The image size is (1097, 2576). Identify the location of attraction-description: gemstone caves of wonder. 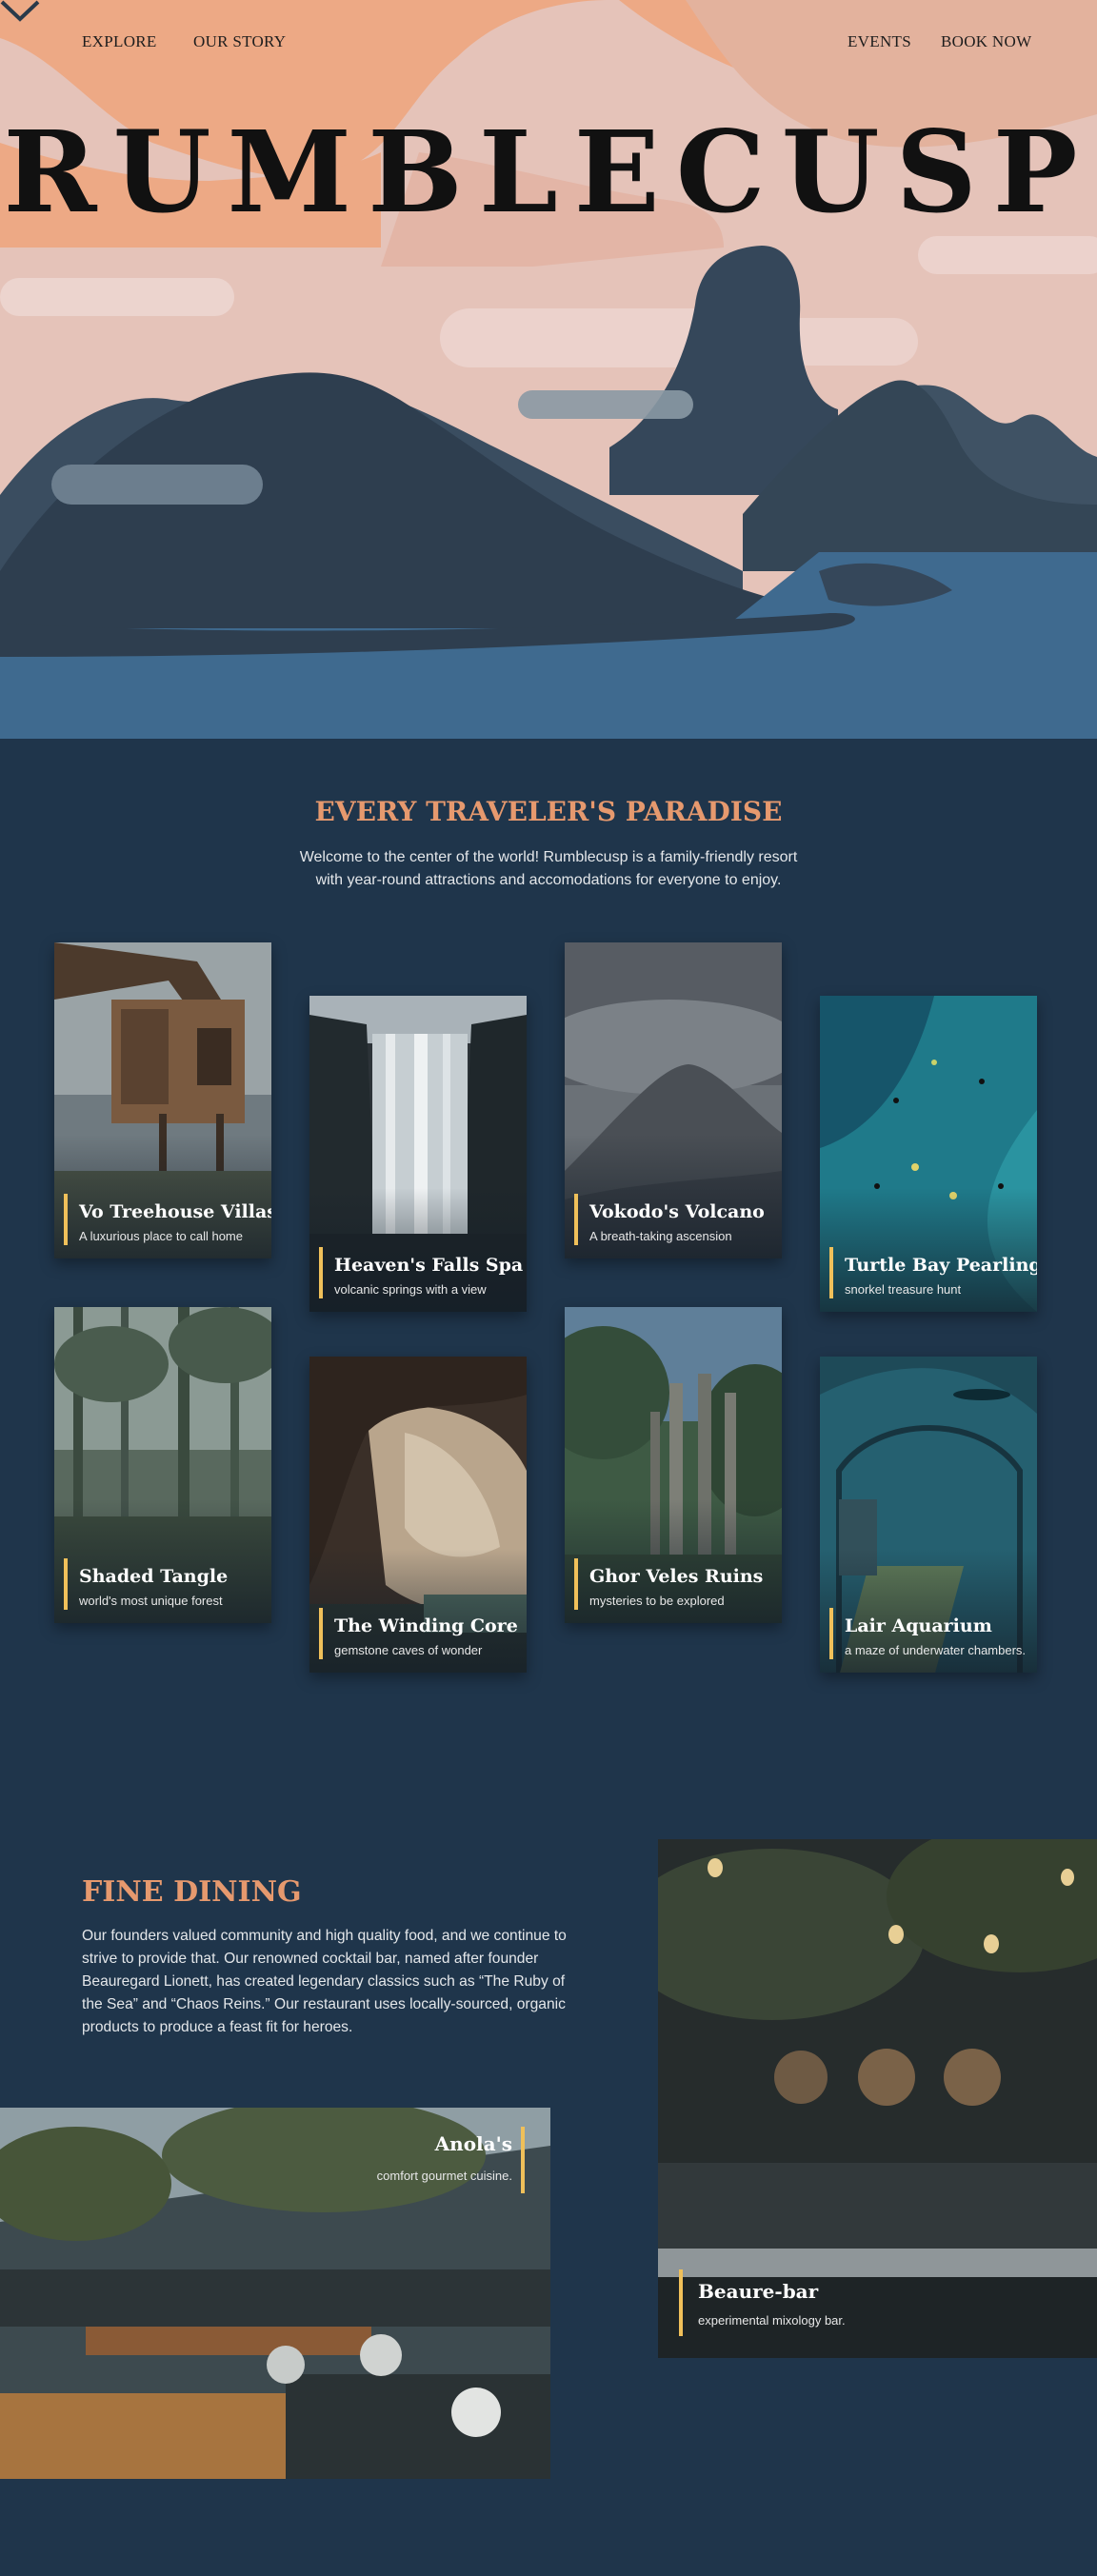
(409, 1650).